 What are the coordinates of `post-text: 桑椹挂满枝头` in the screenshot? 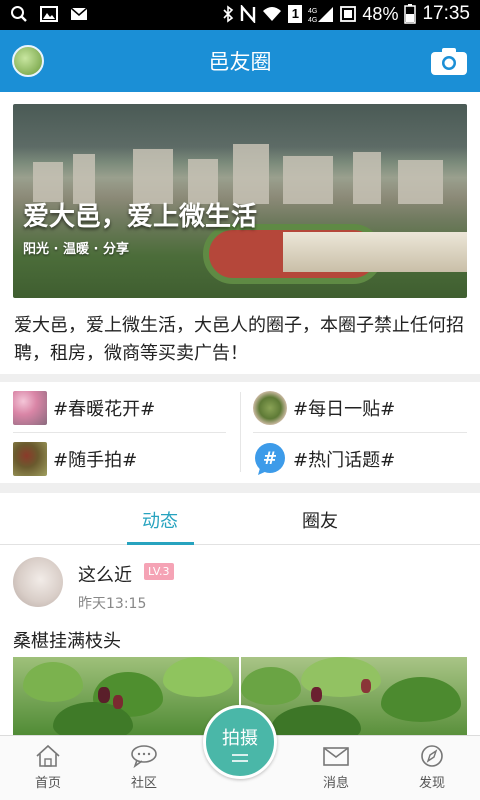 It's located at (67, 641).